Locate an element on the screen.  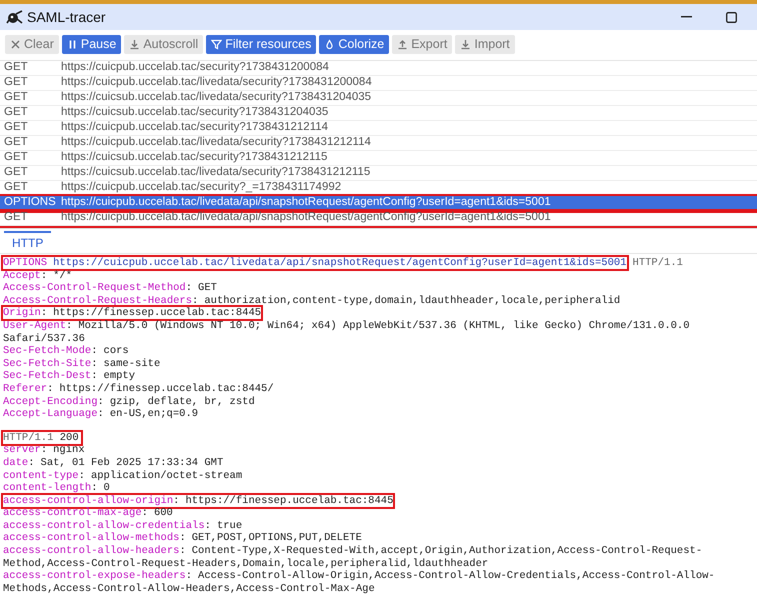
header-line: content-length: 0 is located at coordinates (56, 488).